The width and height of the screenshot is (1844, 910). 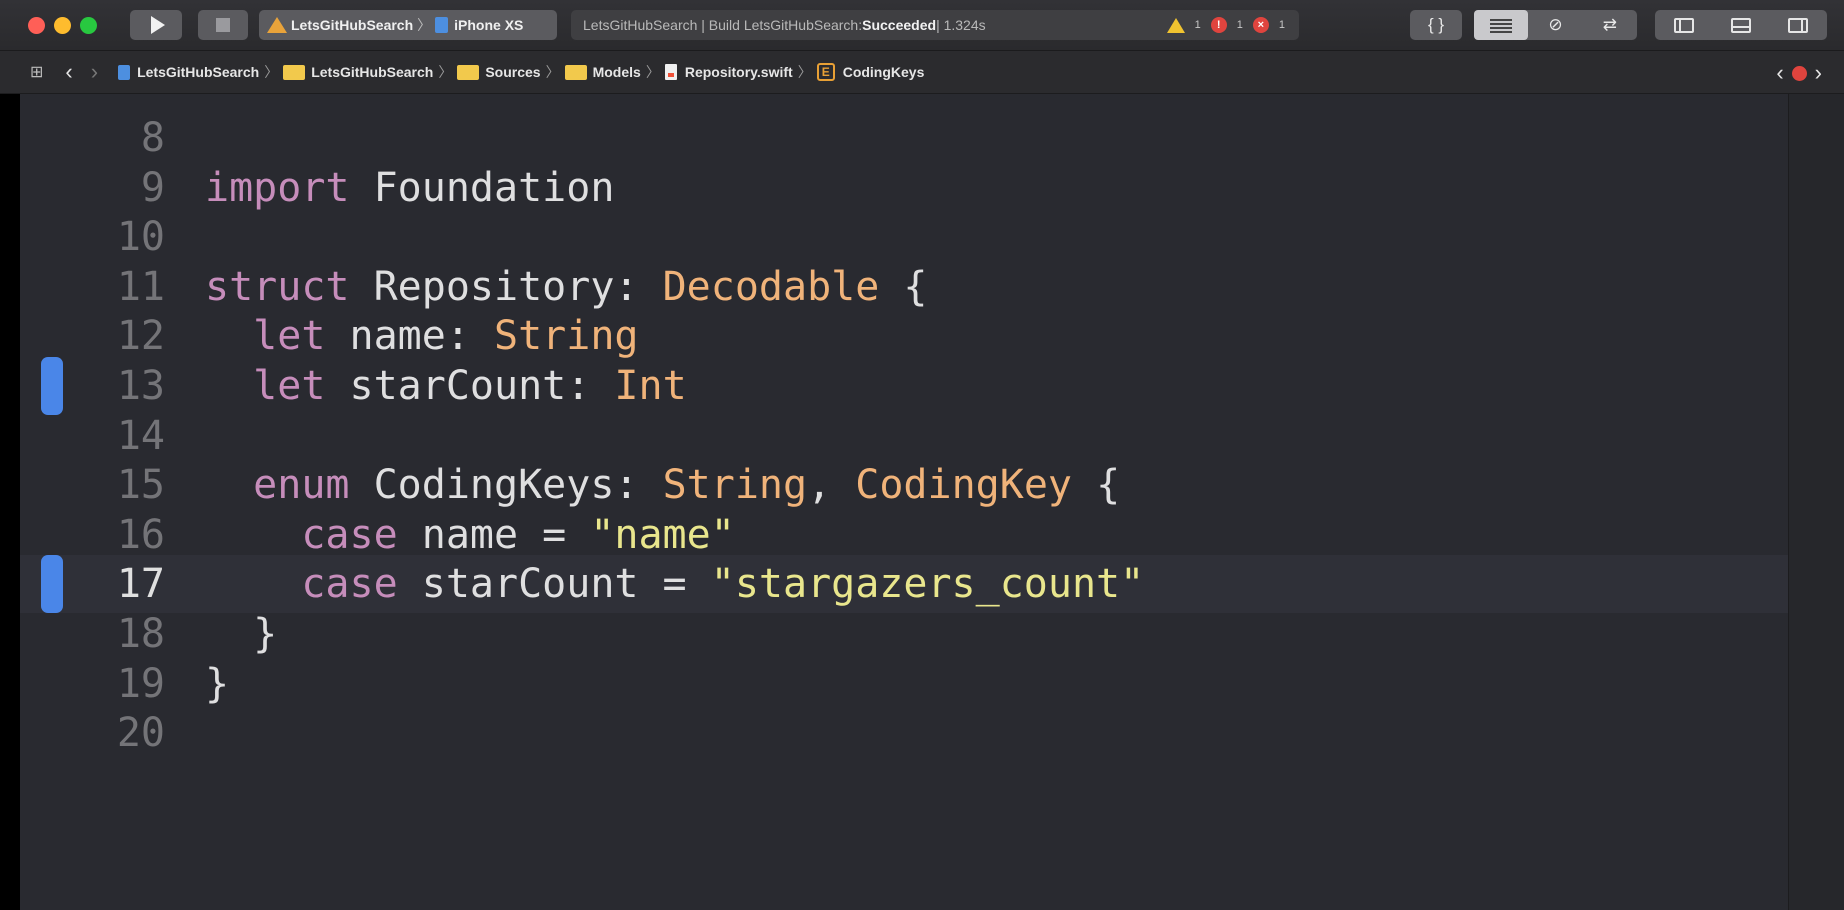 What do you see at coordinates (1818, 73) in the screenshot?
I see `next-issue-button: ›` at bounding box center [1818, 73].